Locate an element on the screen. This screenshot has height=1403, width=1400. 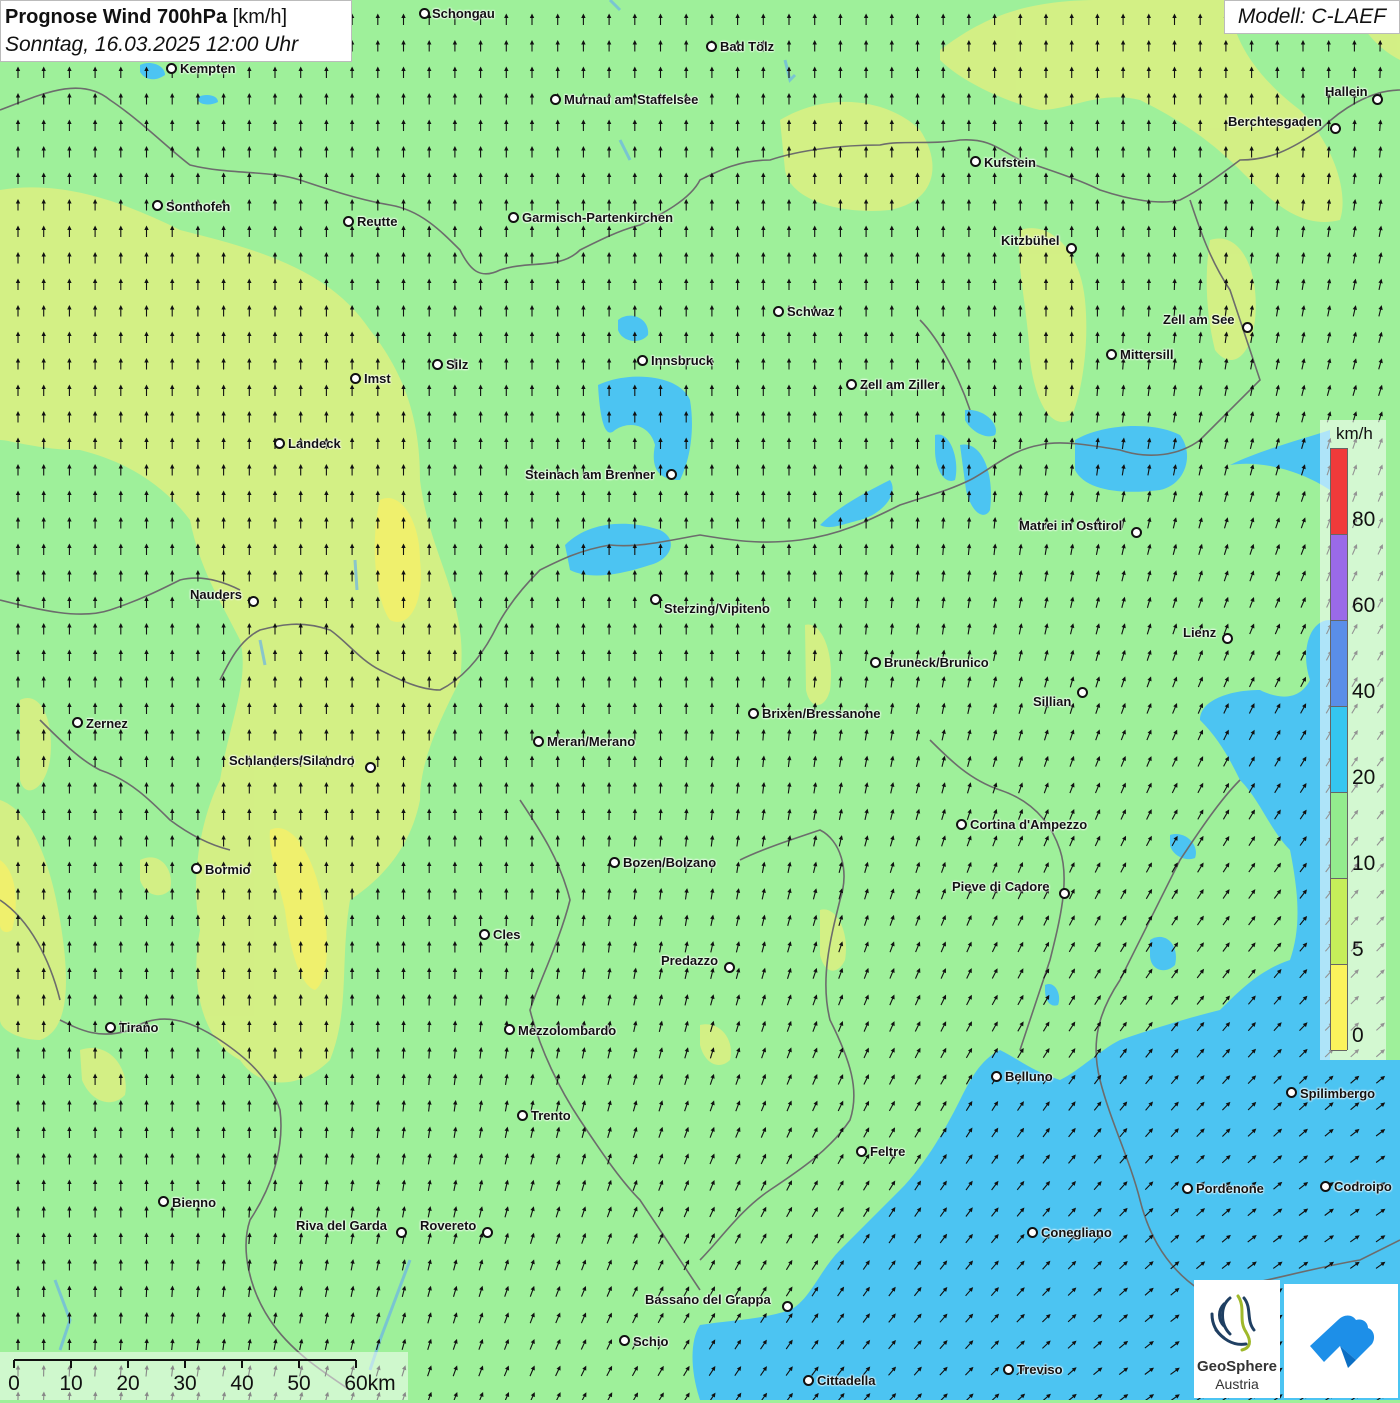
city-marker-bienno is located at coordinates (163, 1201).